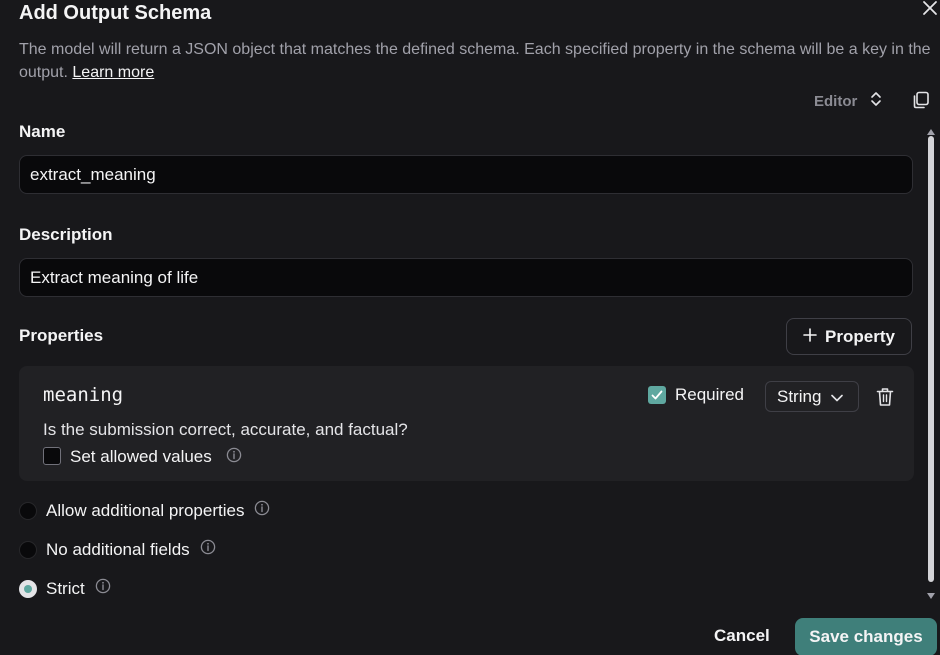 Image resolution: width=940 pixels, height=655 pixels. What do you see at coordinates (921, 100) in the screenshot?
I see `copy-icon` at bounding box center [921, 100].